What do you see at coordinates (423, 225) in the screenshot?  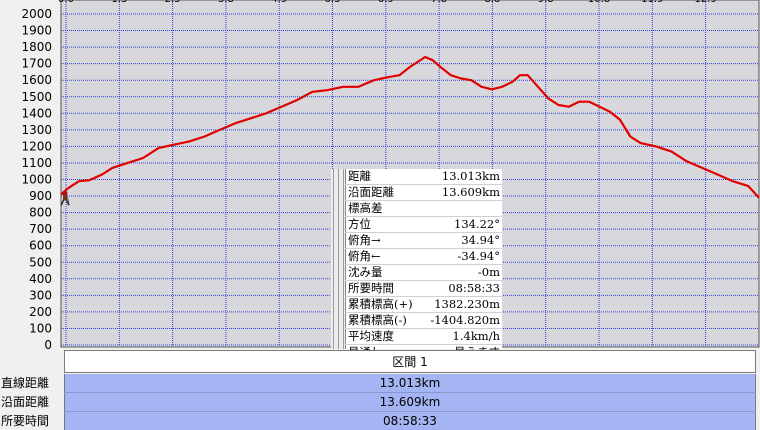 I see `info-row: 方位 134.22°` at bounding box center [423, 225].